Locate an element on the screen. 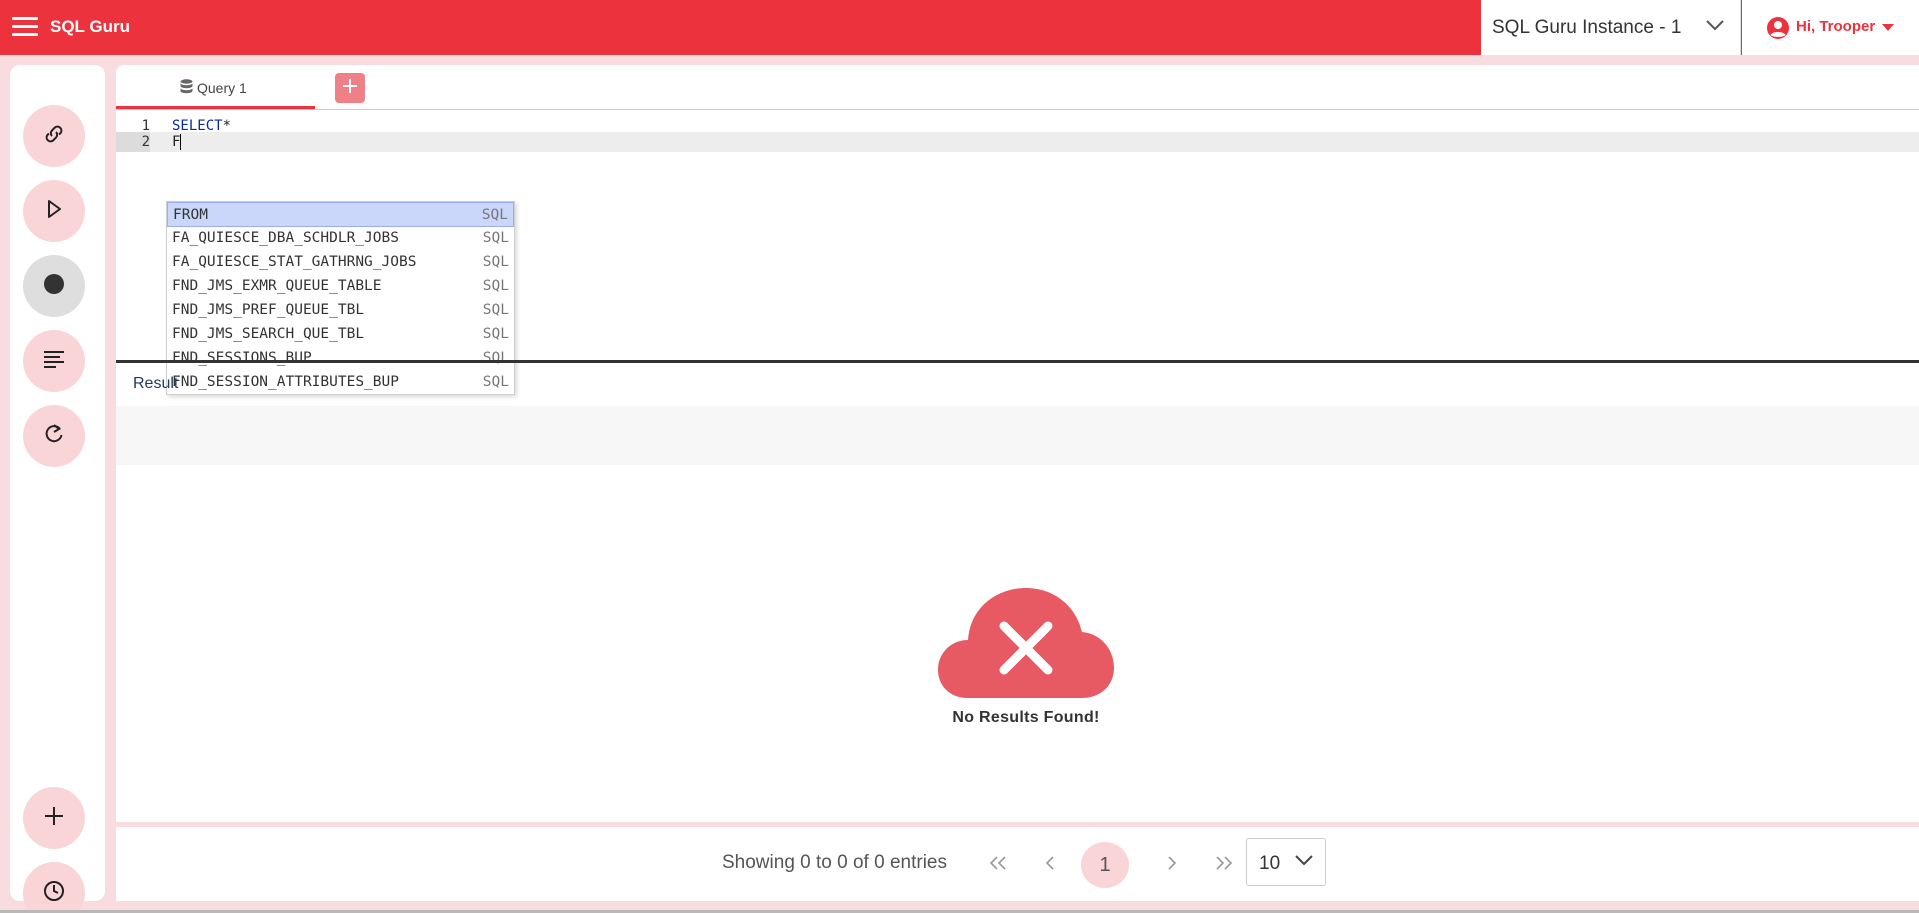 This screenshot has width=1919, height=913. autocomplete-item: FA_QUIESCE_STAT_GATHRNG_JOBS SQL is located at coordinates (340, 262).